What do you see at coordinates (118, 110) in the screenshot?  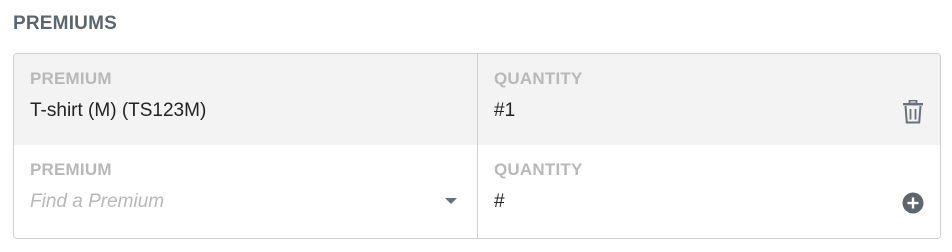 I see `premium-value: T-shirt (M) (TS123M)` at bounding box center [118, 110].